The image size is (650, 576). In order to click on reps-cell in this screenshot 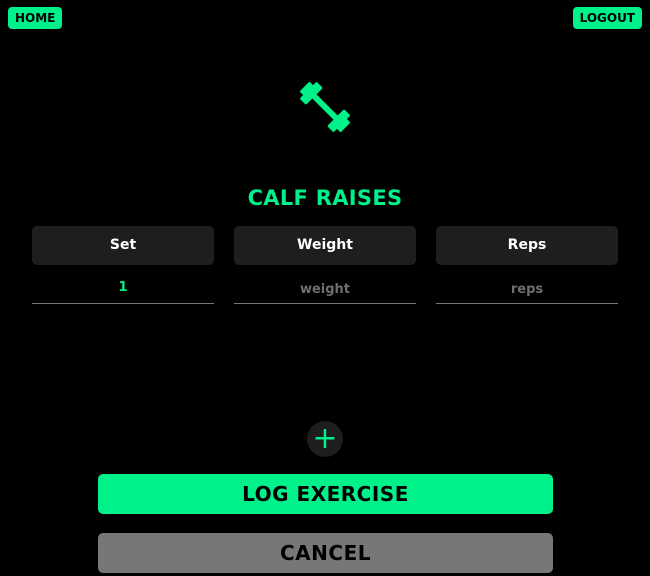, I will do `click(527, 290)`.